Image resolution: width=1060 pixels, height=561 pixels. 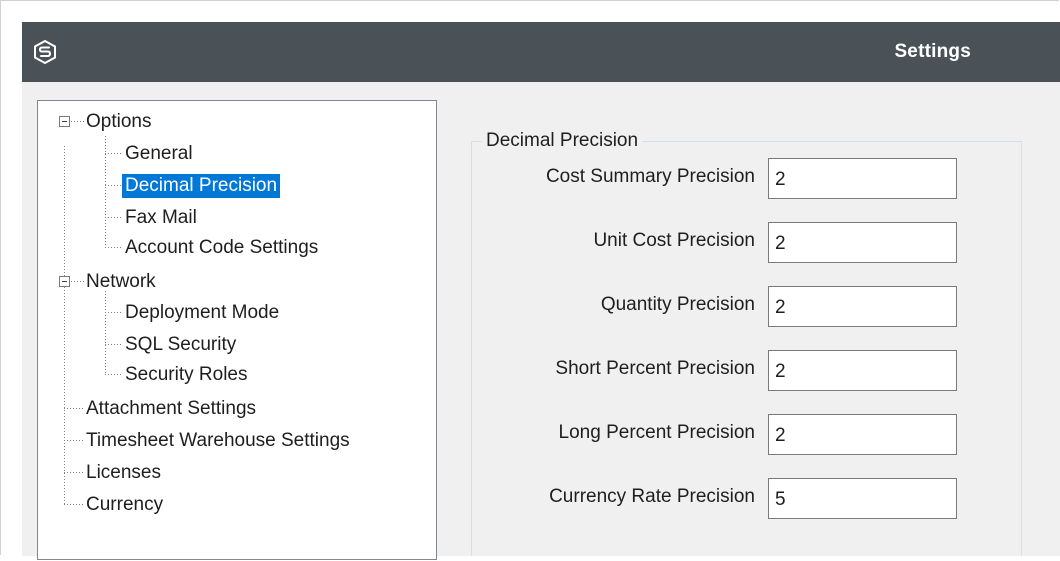 What do you see at coordinates (650, 176) in the screenshot?
I see `cost-summary-precision-label: Cost Summary Precision` at bounding box center [650, 176].